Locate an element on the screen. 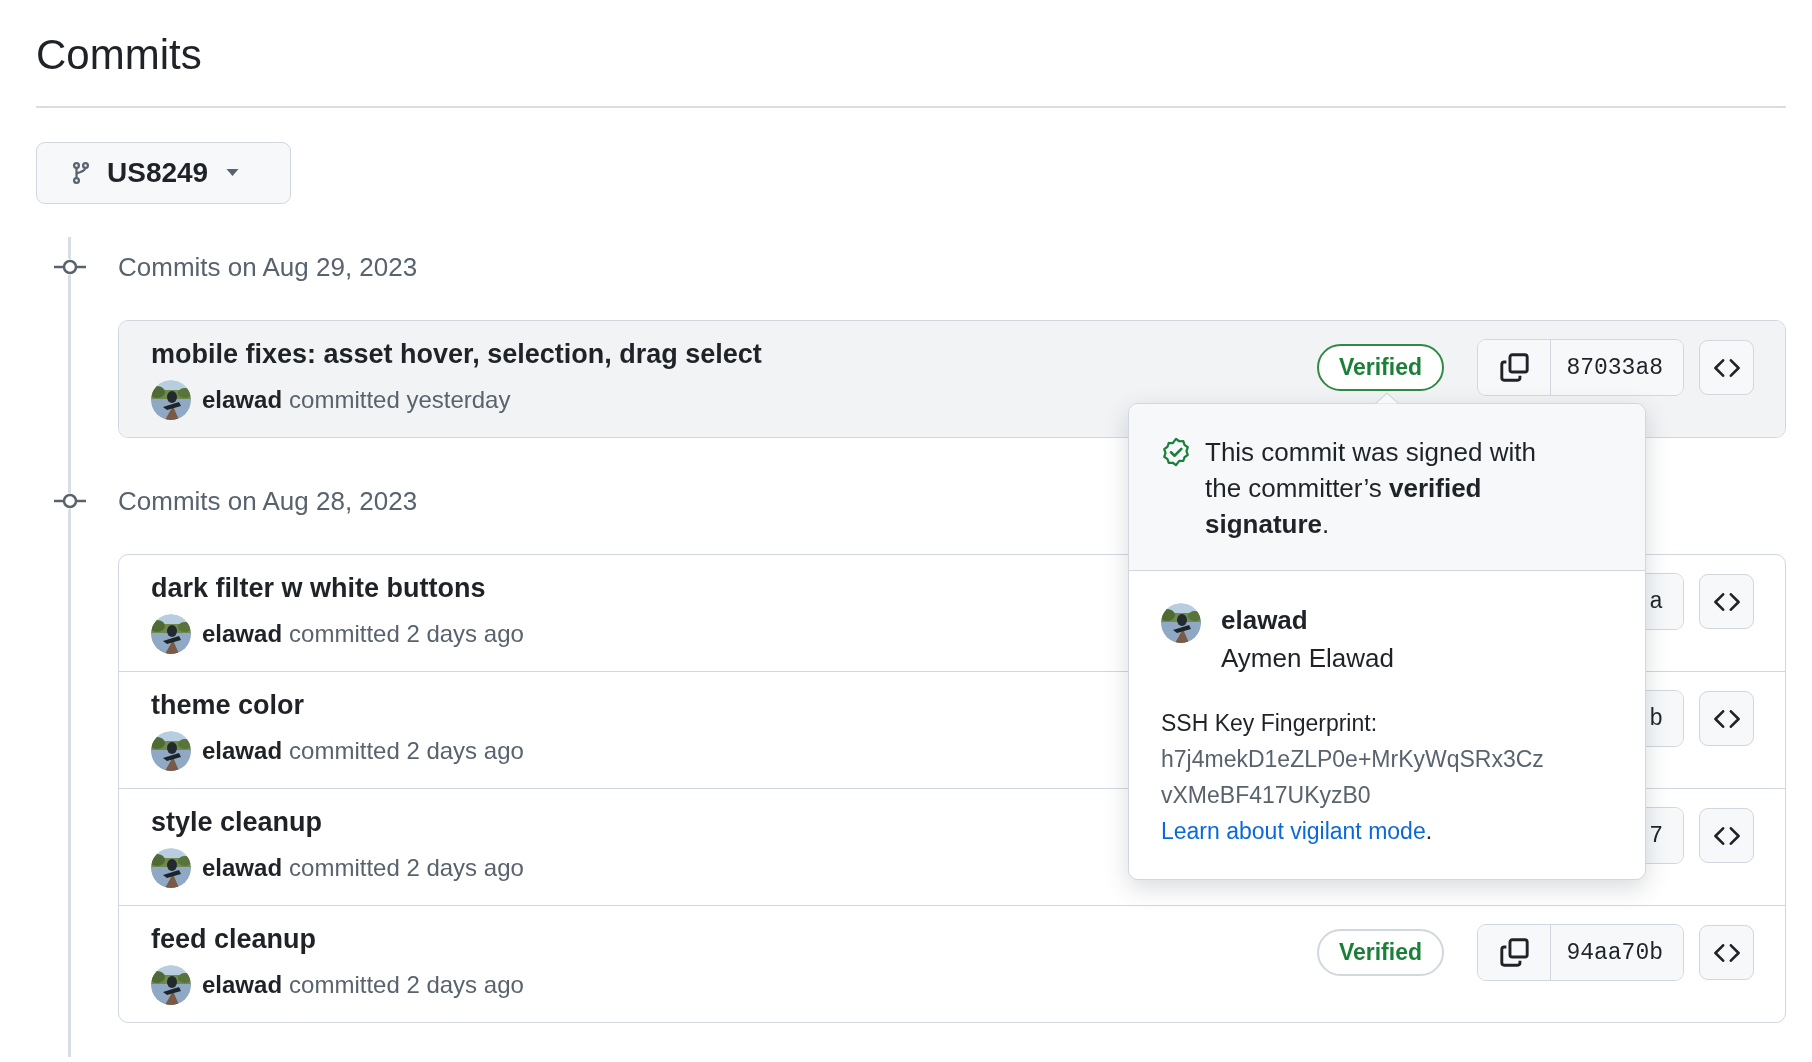 This screenshot has height=1062, width=1812. page-title: Commits is located at coordinates (119, 55).